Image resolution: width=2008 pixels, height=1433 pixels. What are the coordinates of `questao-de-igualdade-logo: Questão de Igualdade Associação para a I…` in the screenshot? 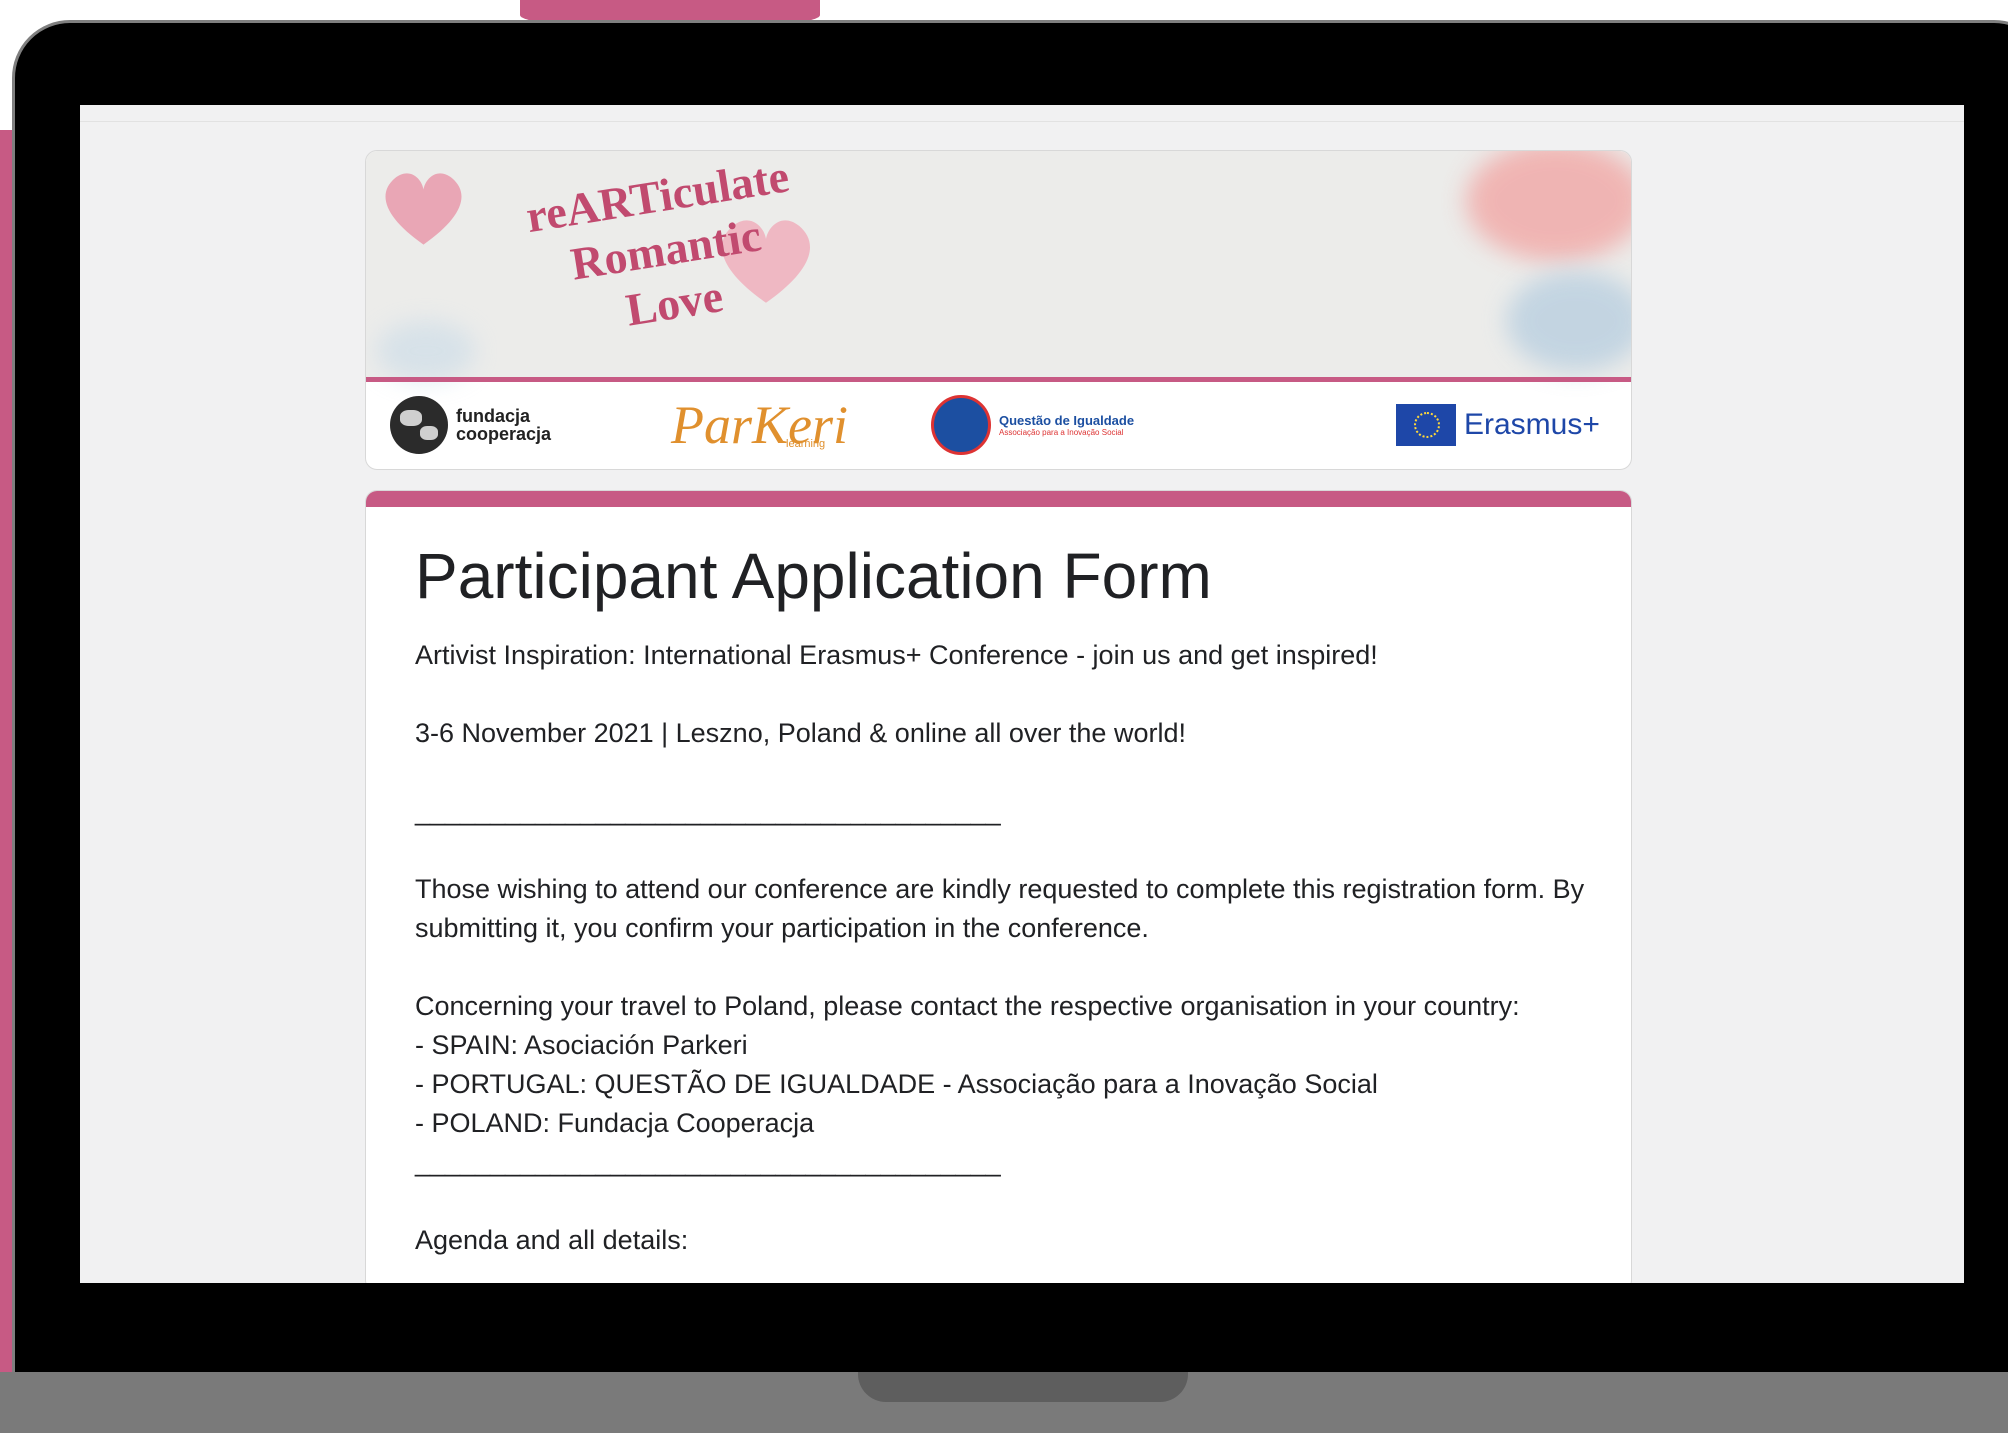 It's located at (1032, 425).